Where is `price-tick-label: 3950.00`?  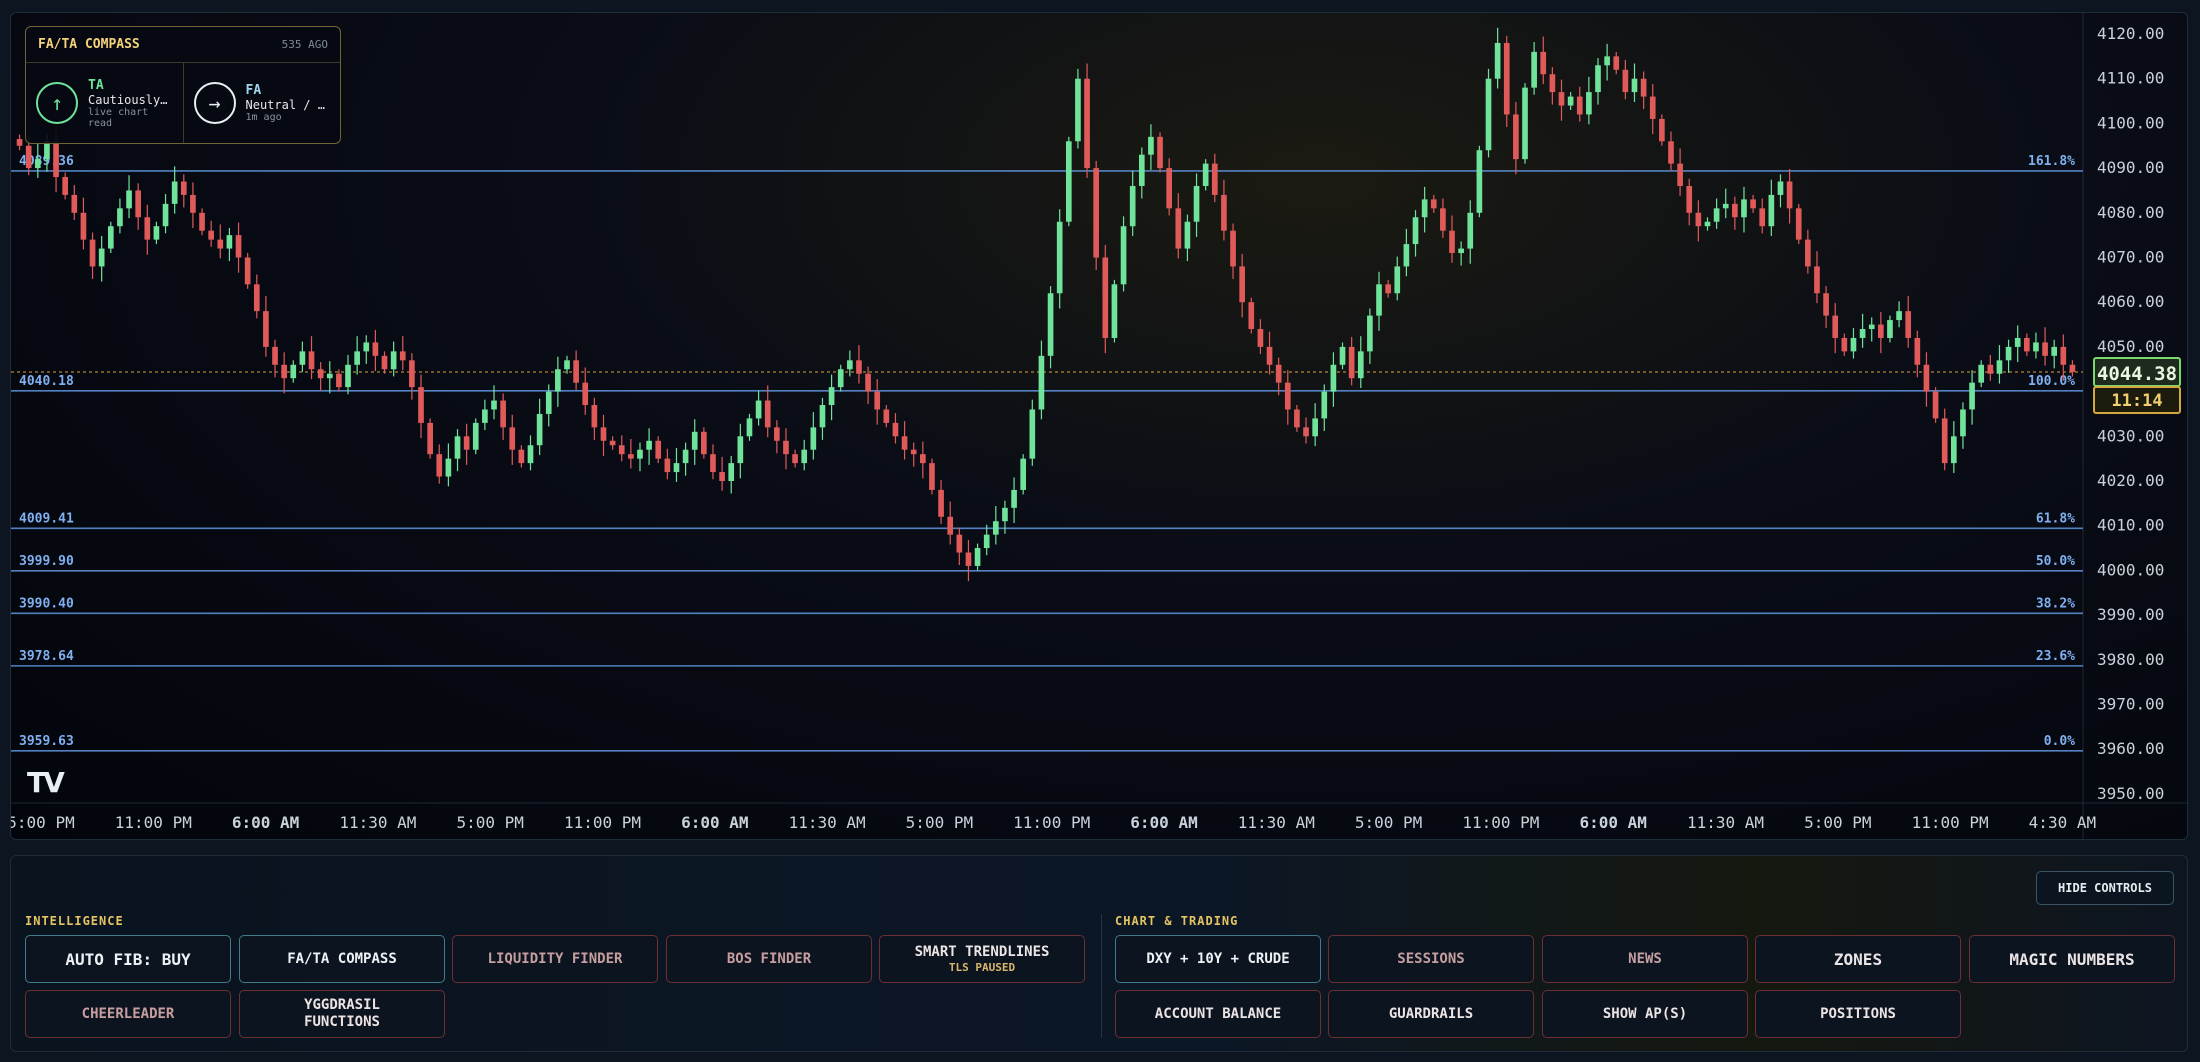
price-tick-label: 3950.00 is located at coordinates (2130, 793).